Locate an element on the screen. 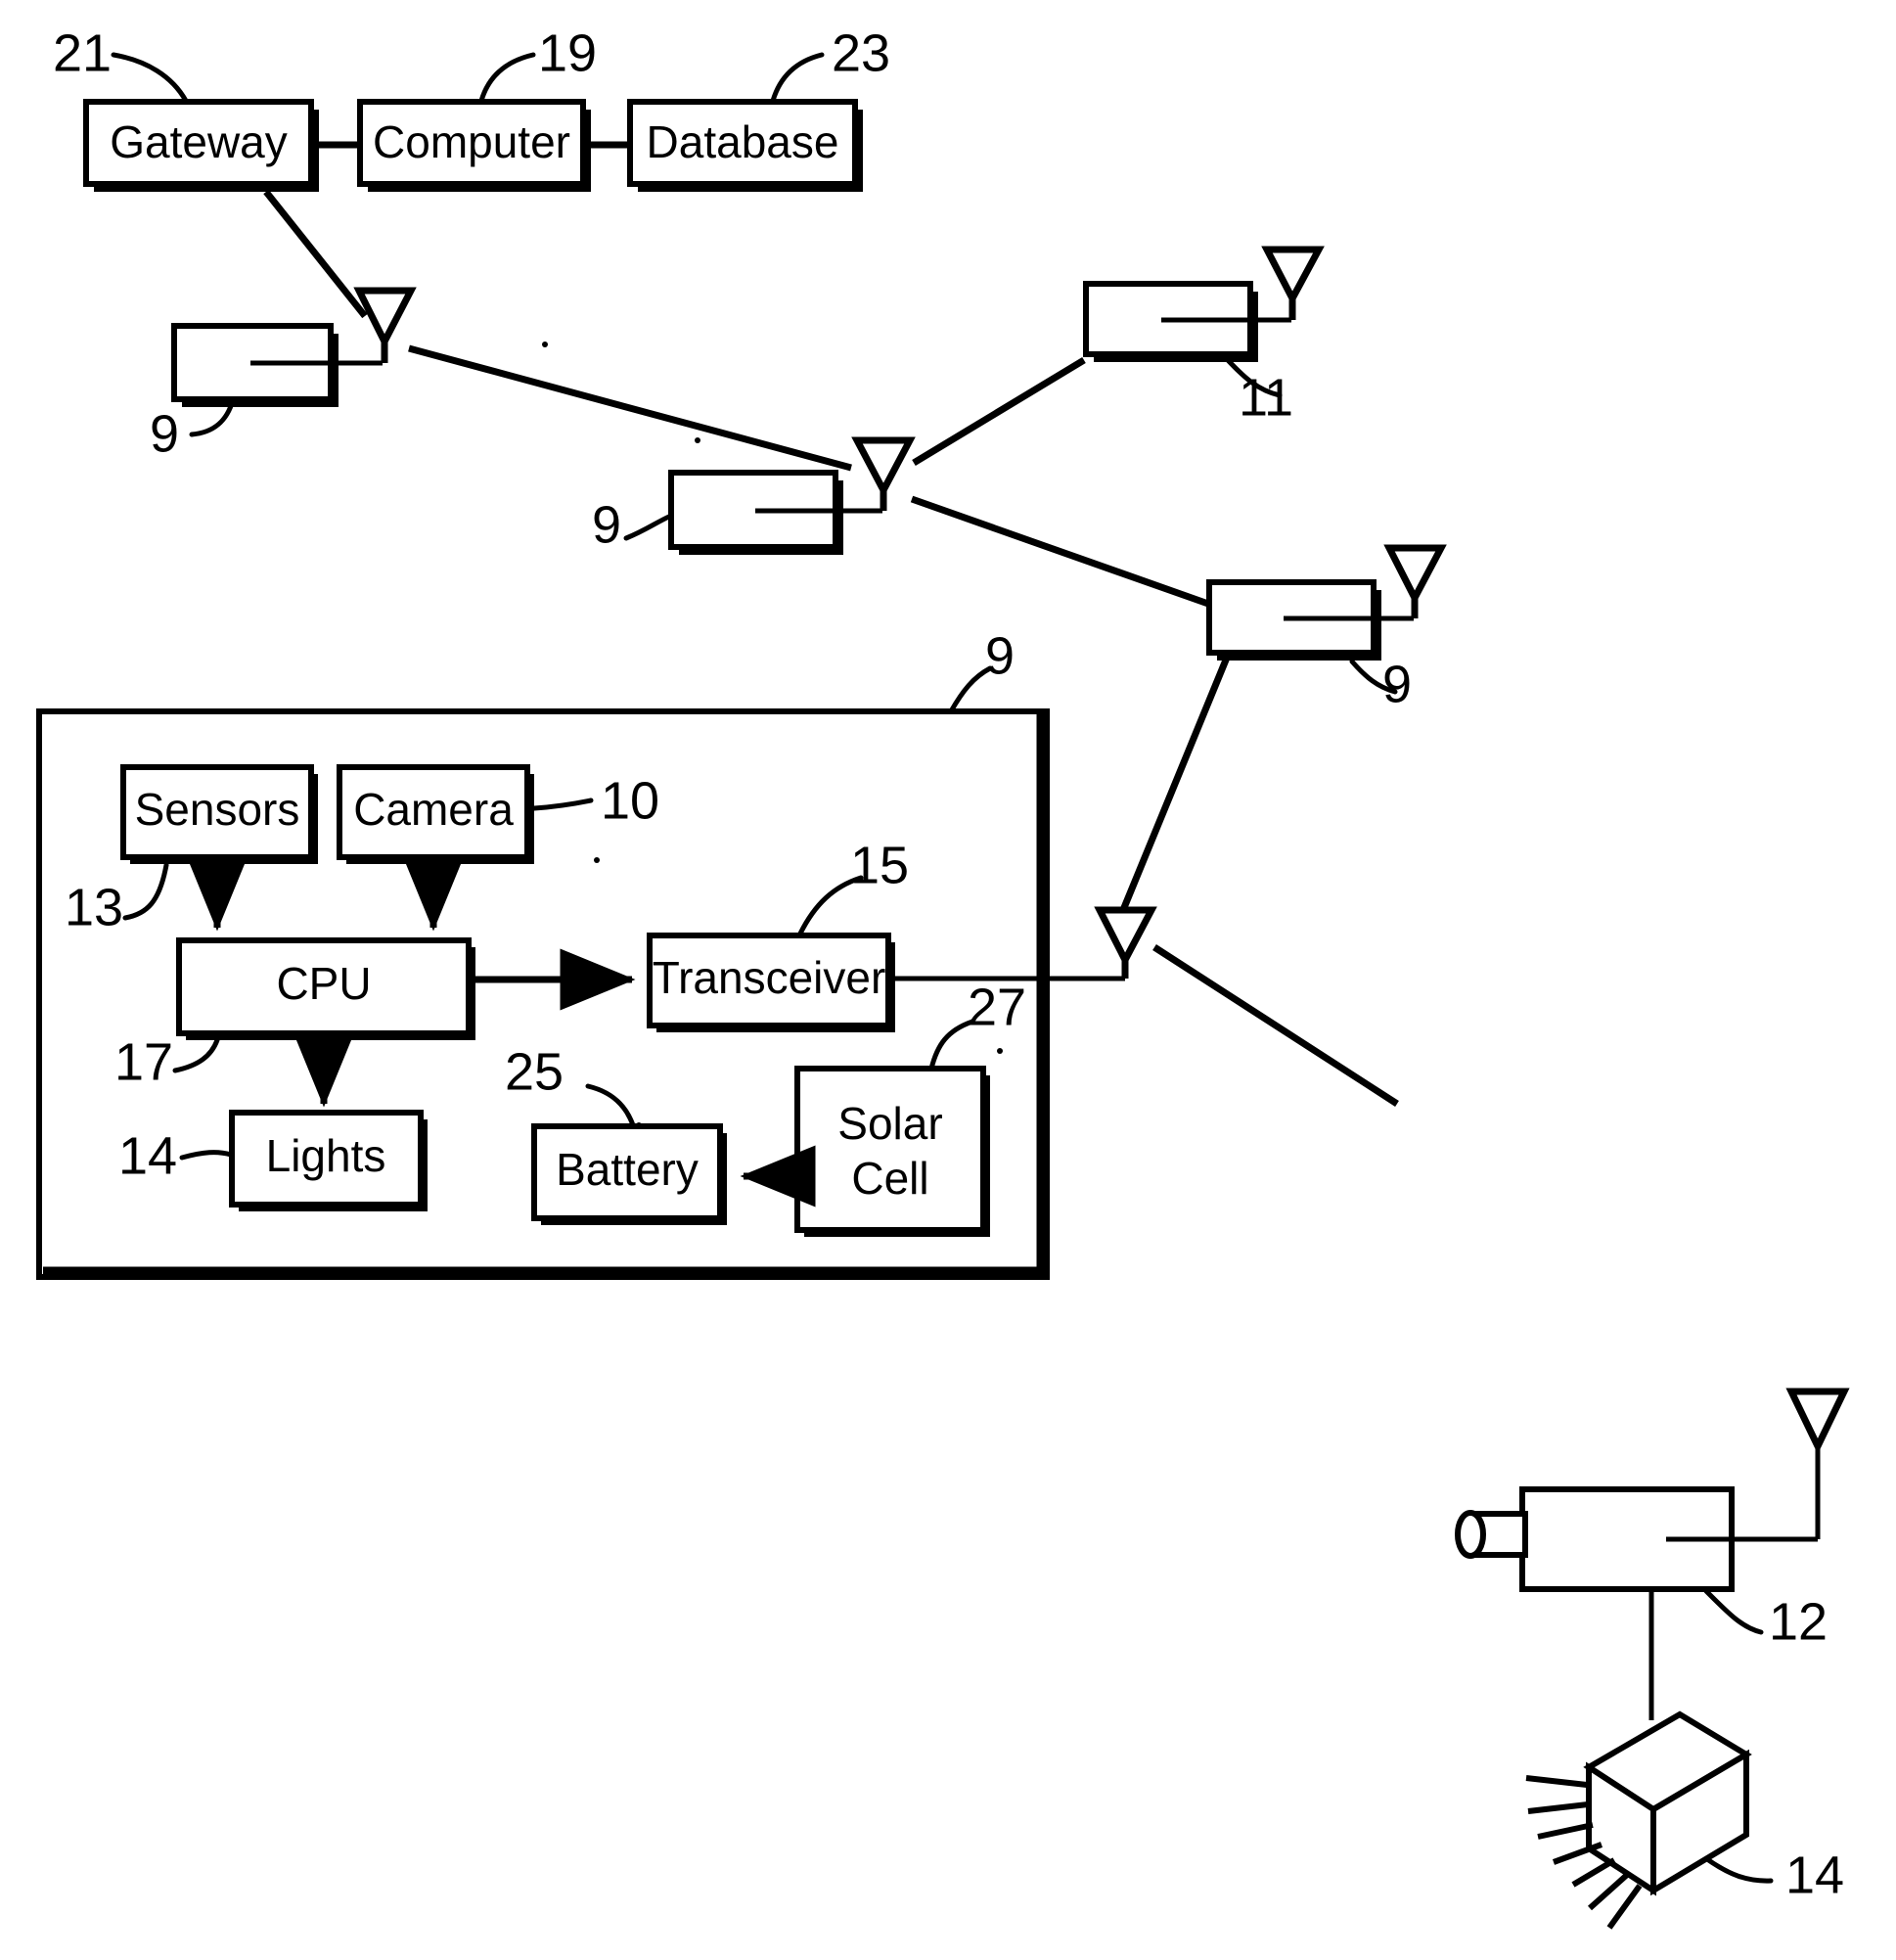  camera-device-antenna-icon is located at coordinates (1817, 1421).